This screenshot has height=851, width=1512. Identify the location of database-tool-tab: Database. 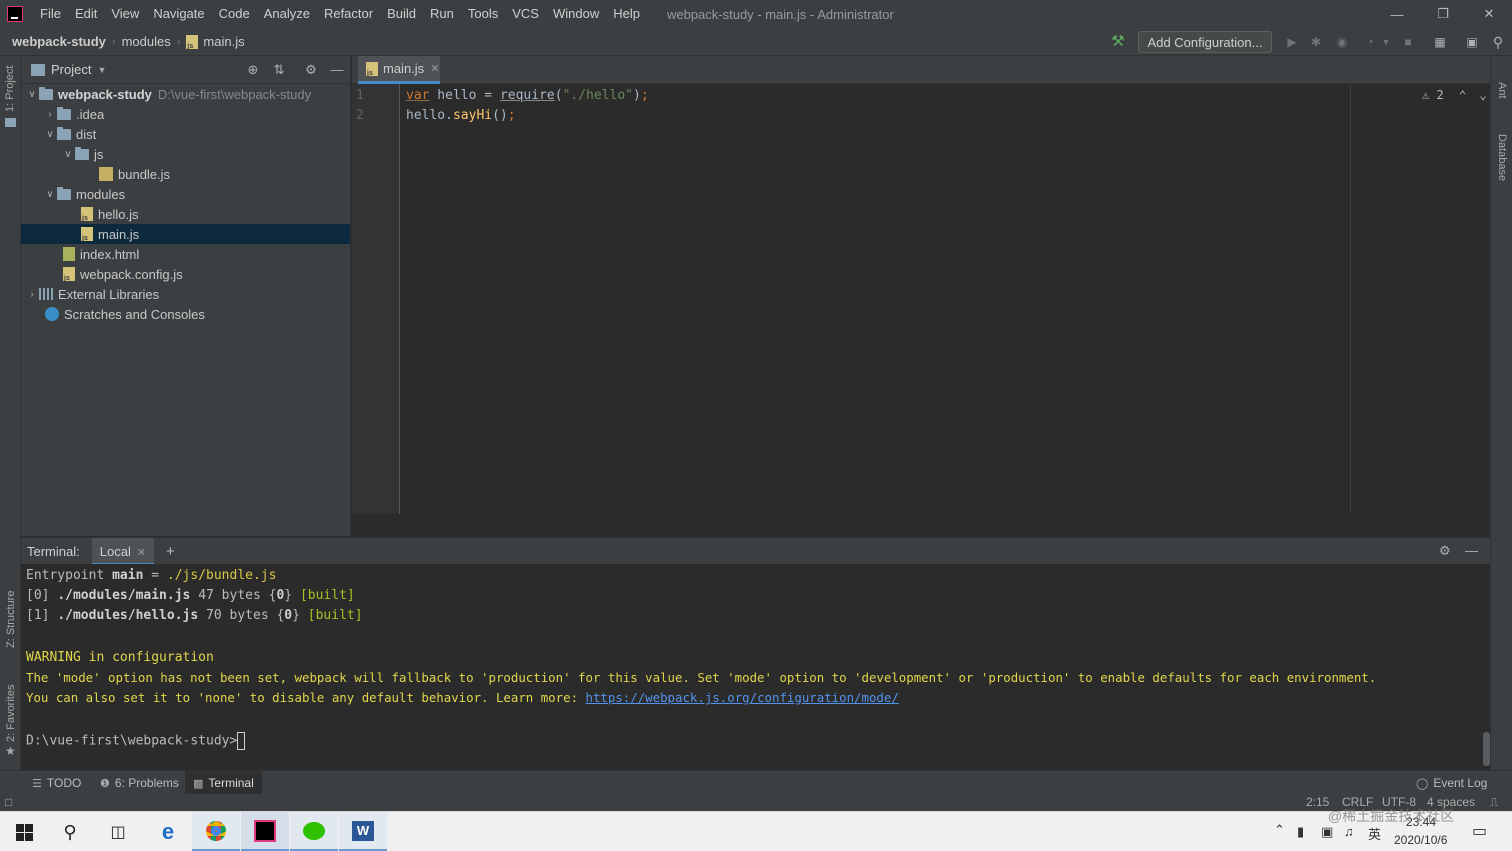
(1502, 157).